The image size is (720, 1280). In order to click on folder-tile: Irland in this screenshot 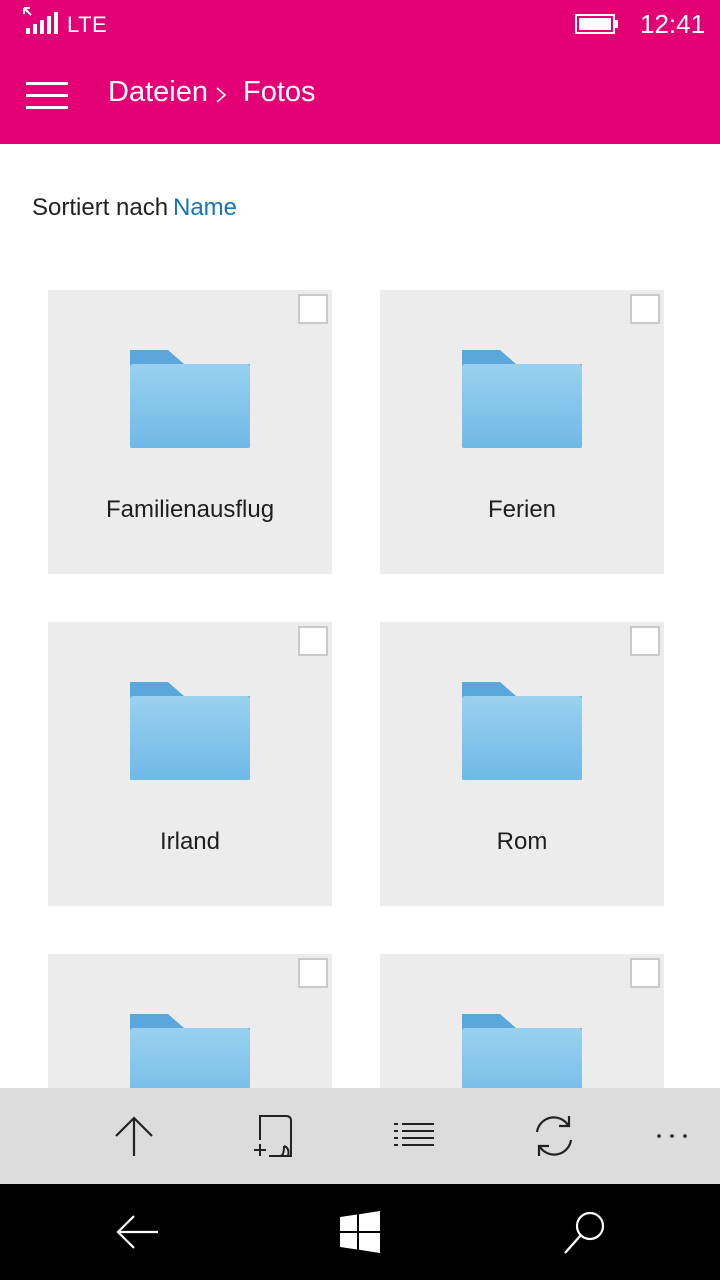, I will do `click(190, 764)`.